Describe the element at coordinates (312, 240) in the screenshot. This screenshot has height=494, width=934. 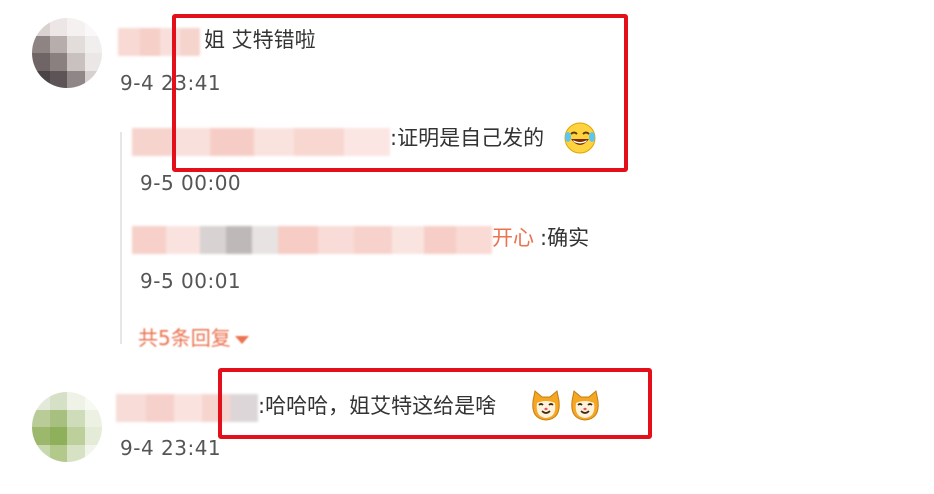
I see `redacted-username` at that location.